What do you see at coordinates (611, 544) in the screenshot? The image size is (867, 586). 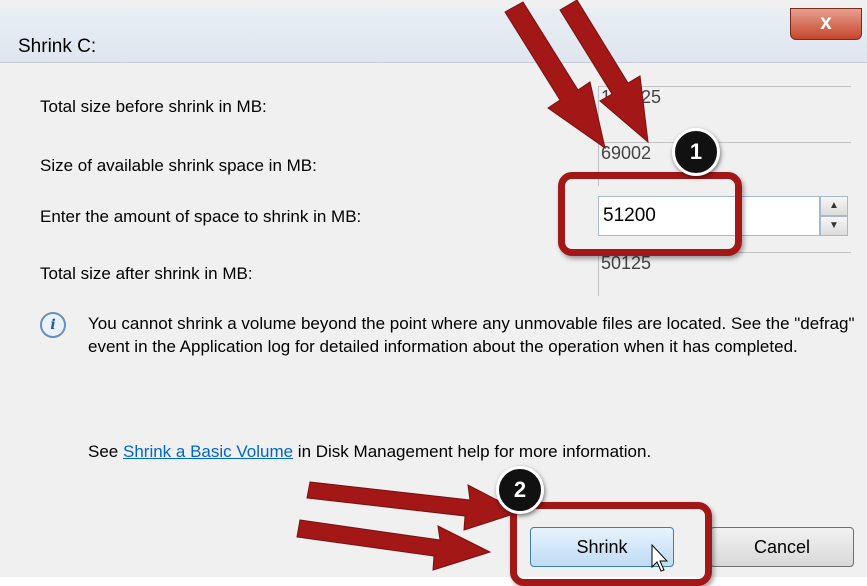 I see `highlight-box-shrink` at bounding box center [611, 544].